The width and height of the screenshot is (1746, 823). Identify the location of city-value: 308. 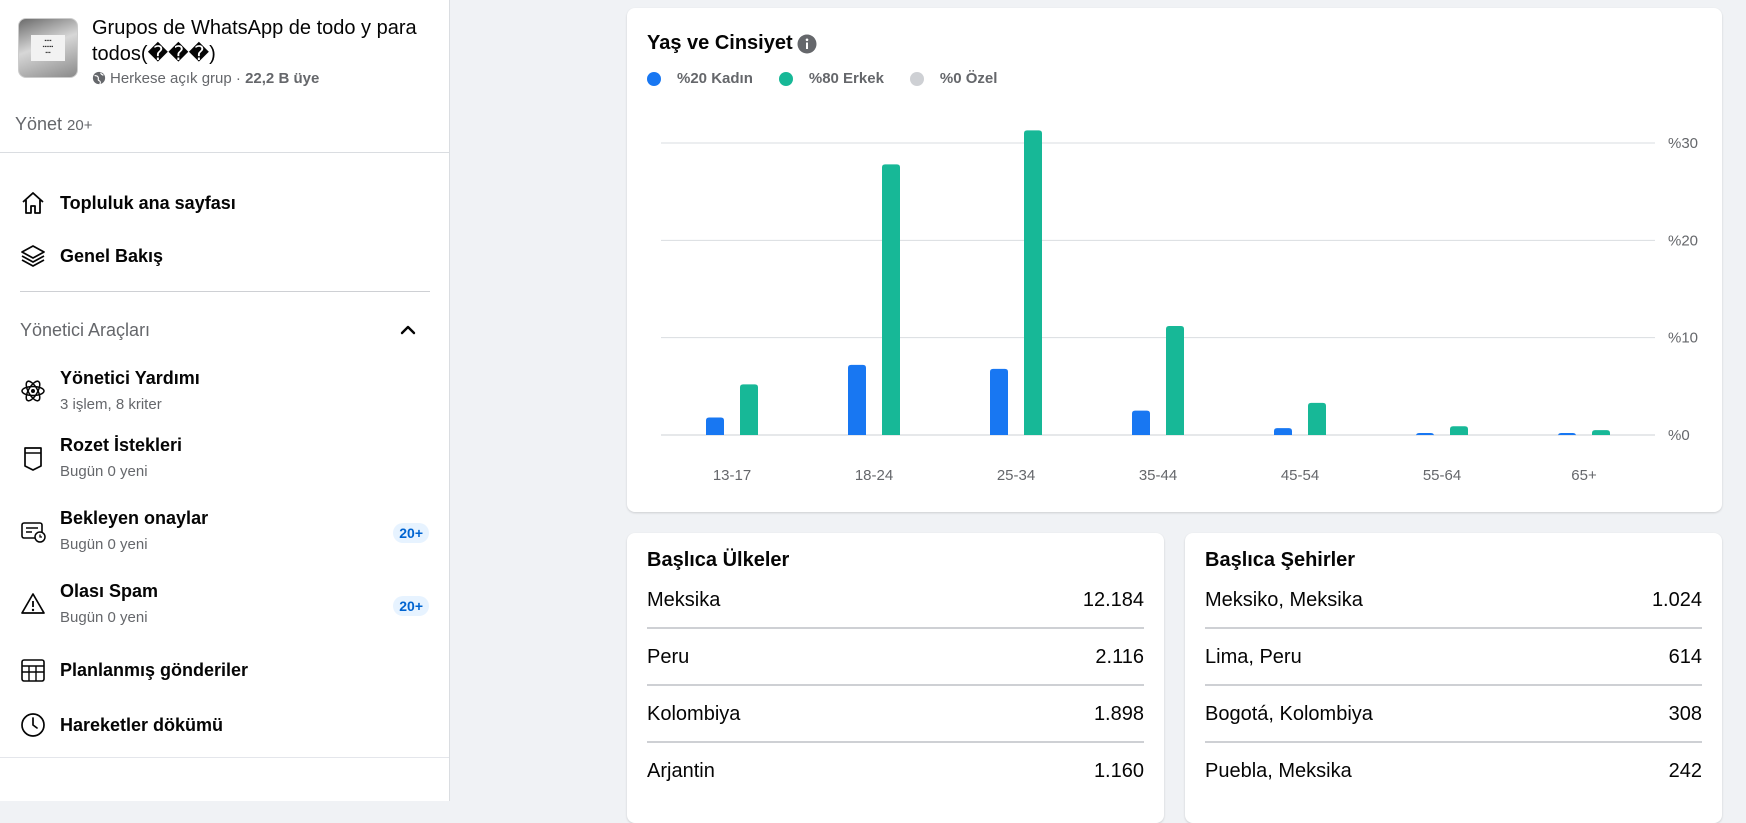
(1685, 714).